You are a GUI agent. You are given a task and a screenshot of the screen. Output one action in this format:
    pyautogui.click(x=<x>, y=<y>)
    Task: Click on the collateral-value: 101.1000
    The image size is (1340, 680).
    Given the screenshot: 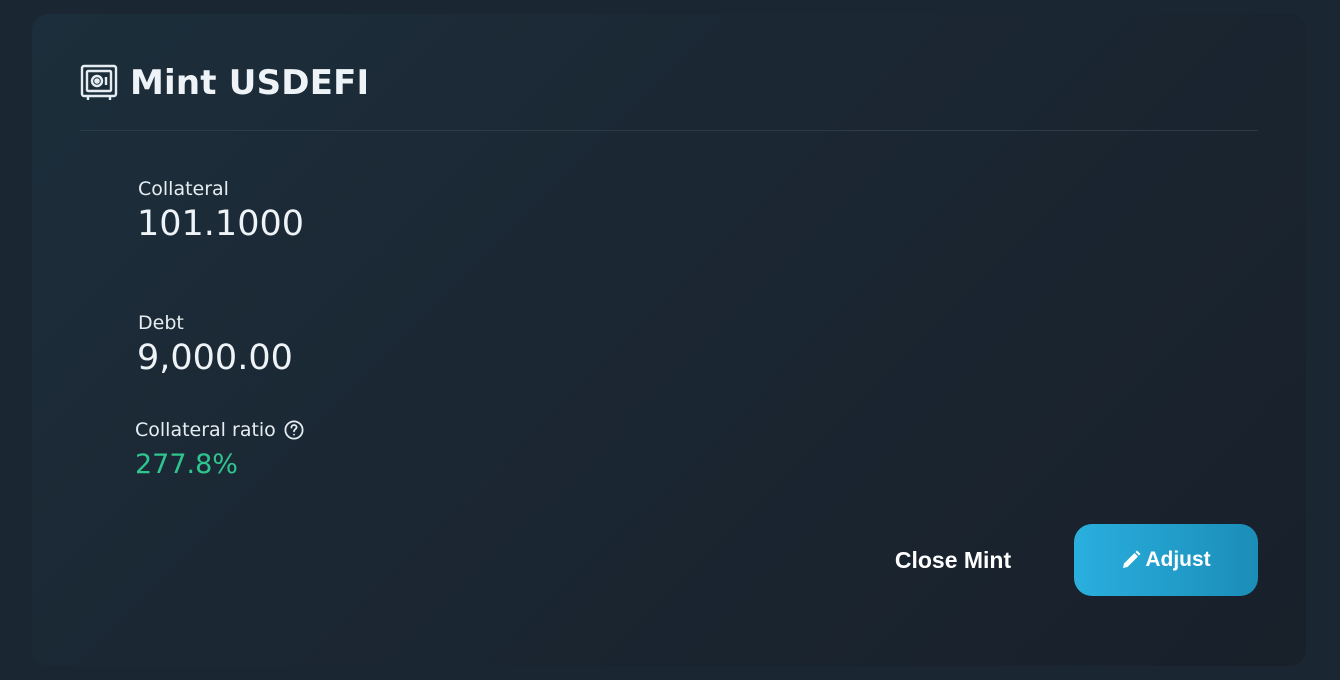 What is the action you would take?
    pyautogui.click(x=221, y=224)
    